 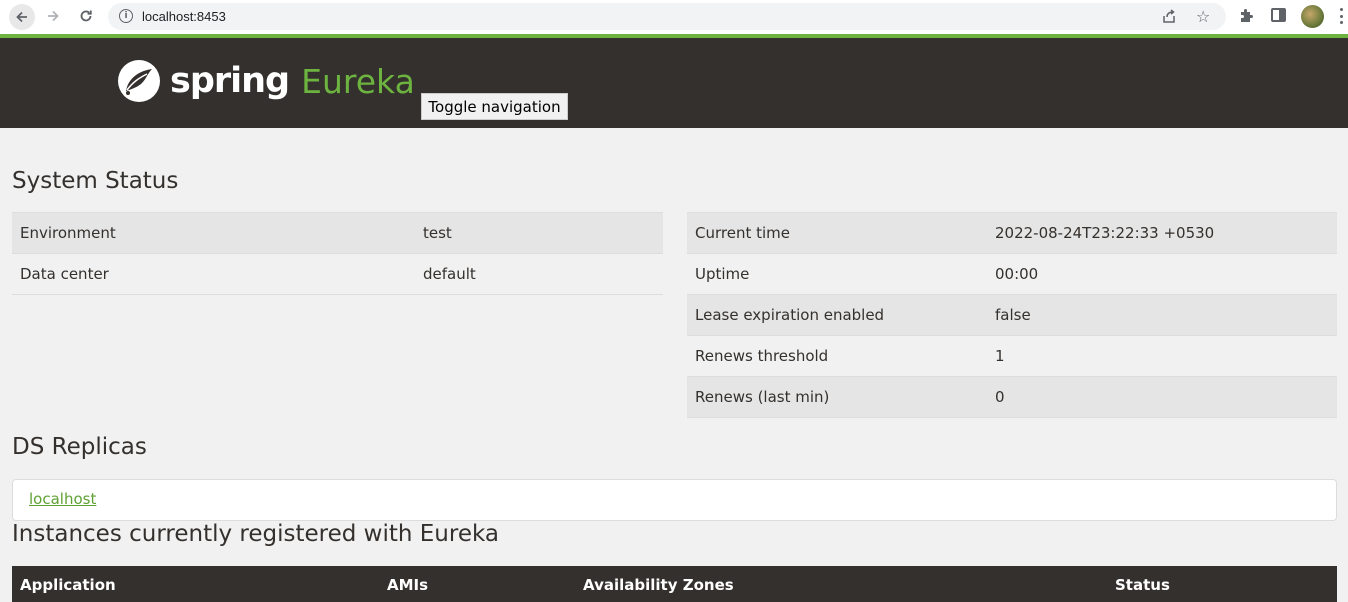 I want to click on forward-button, so click(x=53, y=16).